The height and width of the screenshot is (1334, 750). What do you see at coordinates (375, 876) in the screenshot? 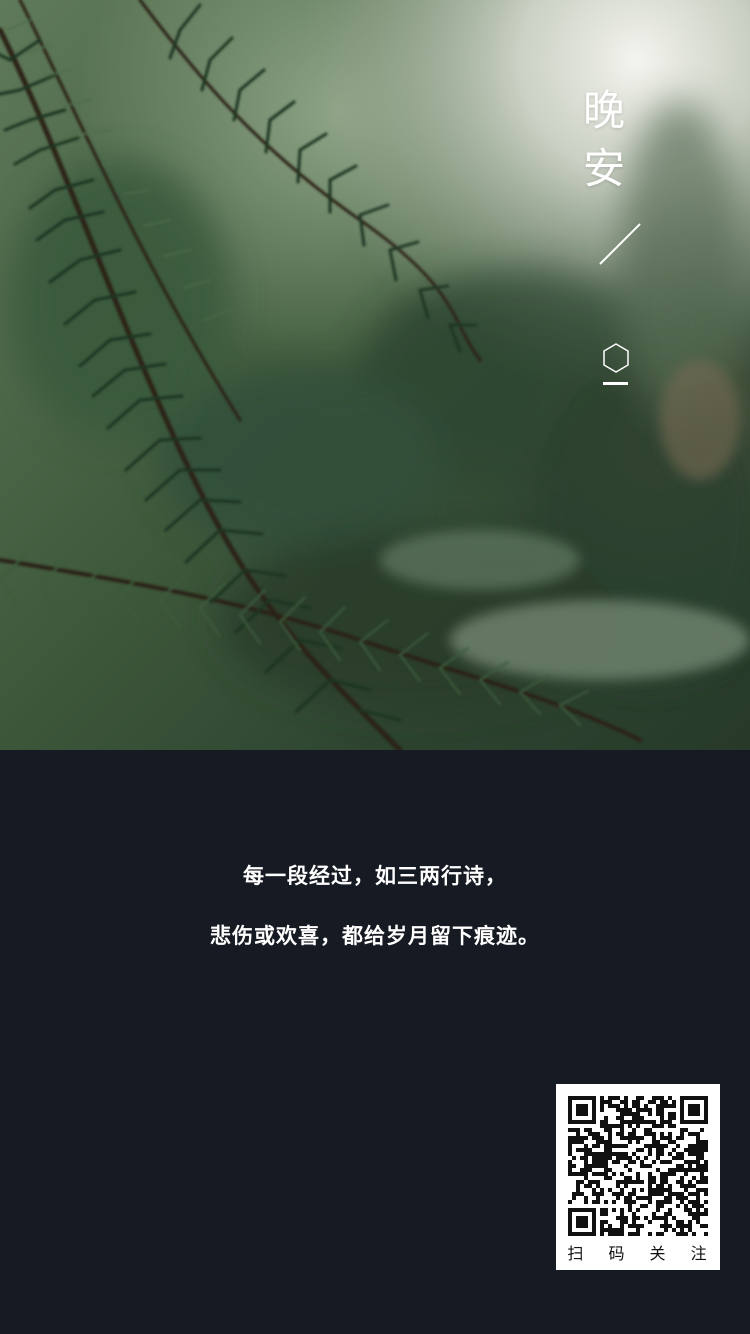
I see `poem-line-1: 每一段经过，如三两行诗，` at bounding box center [375, 876].